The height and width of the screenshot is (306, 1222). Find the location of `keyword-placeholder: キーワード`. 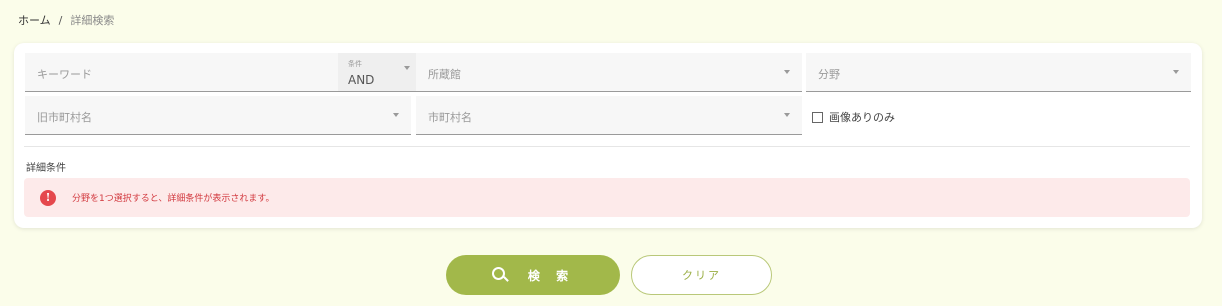

keyword-placeholder: キーワード is located at coordinates (64, 74).